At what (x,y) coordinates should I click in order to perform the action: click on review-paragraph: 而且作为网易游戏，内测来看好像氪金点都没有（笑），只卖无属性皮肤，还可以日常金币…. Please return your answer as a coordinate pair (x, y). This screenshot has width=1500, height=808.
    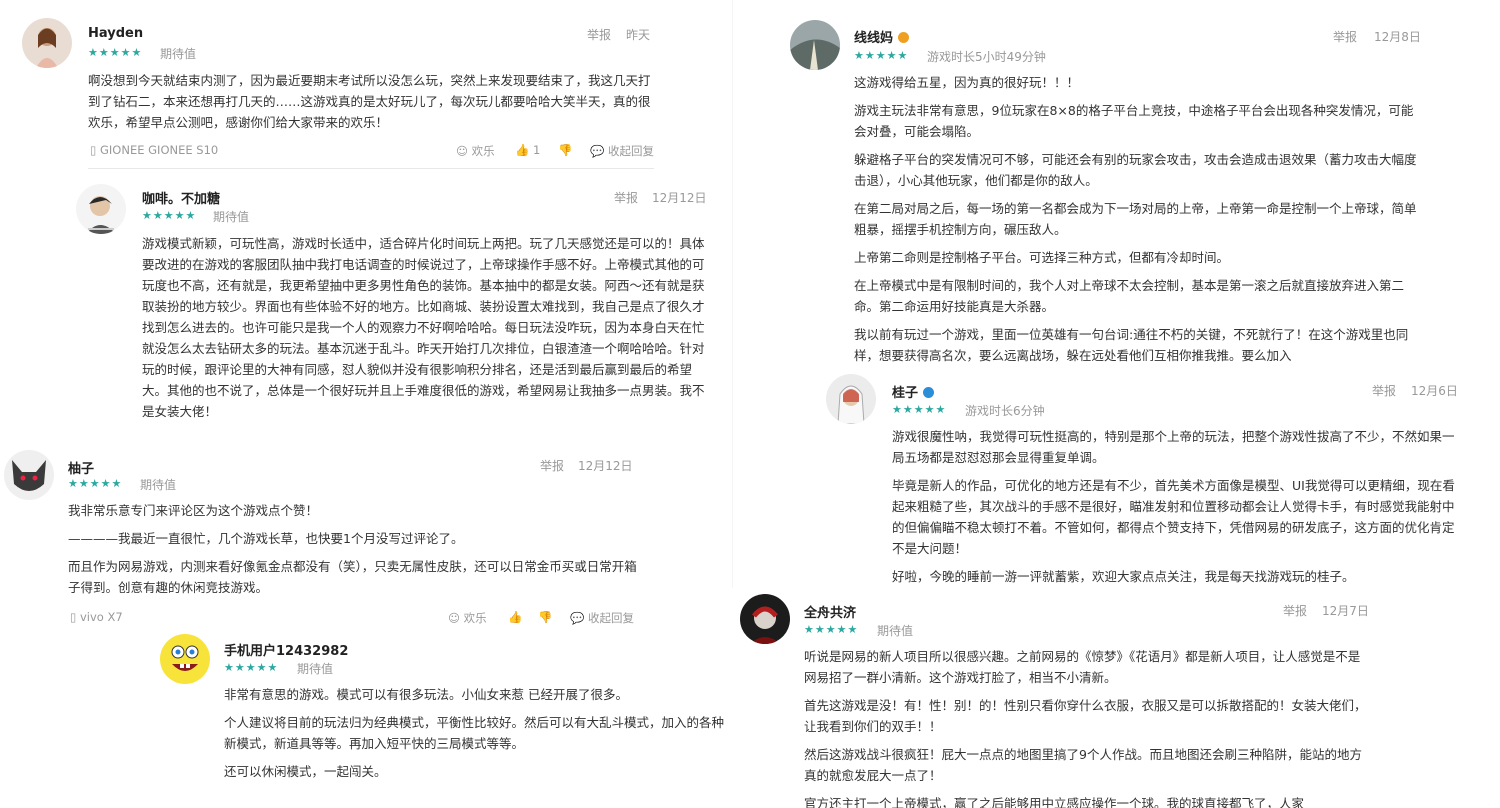
    Looking at the image, I should click on (352, 577).